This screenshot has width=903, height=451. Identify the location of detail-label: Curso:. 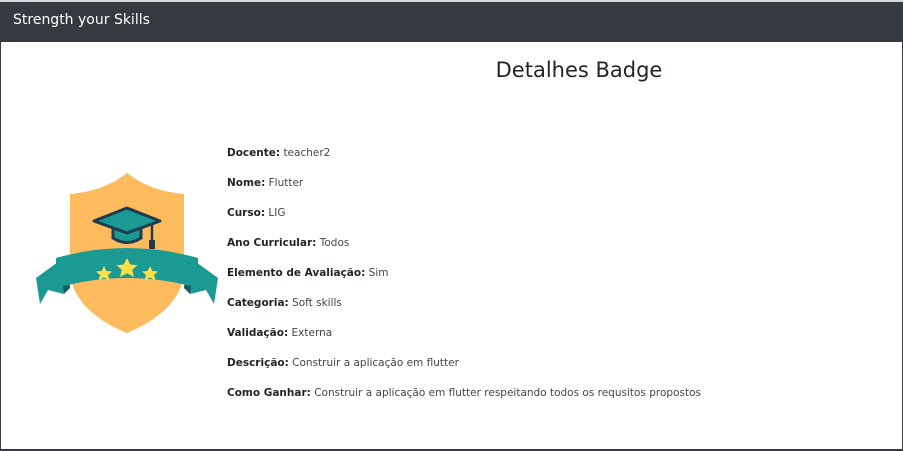
(246, 213).